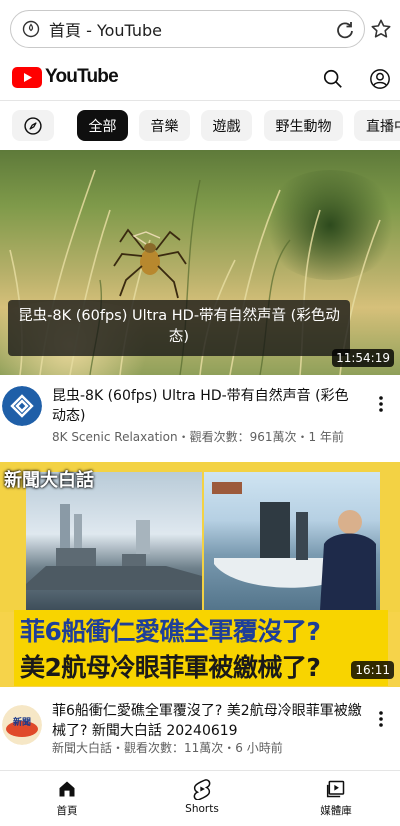  I want to click on account-icon, so click(380, 79).